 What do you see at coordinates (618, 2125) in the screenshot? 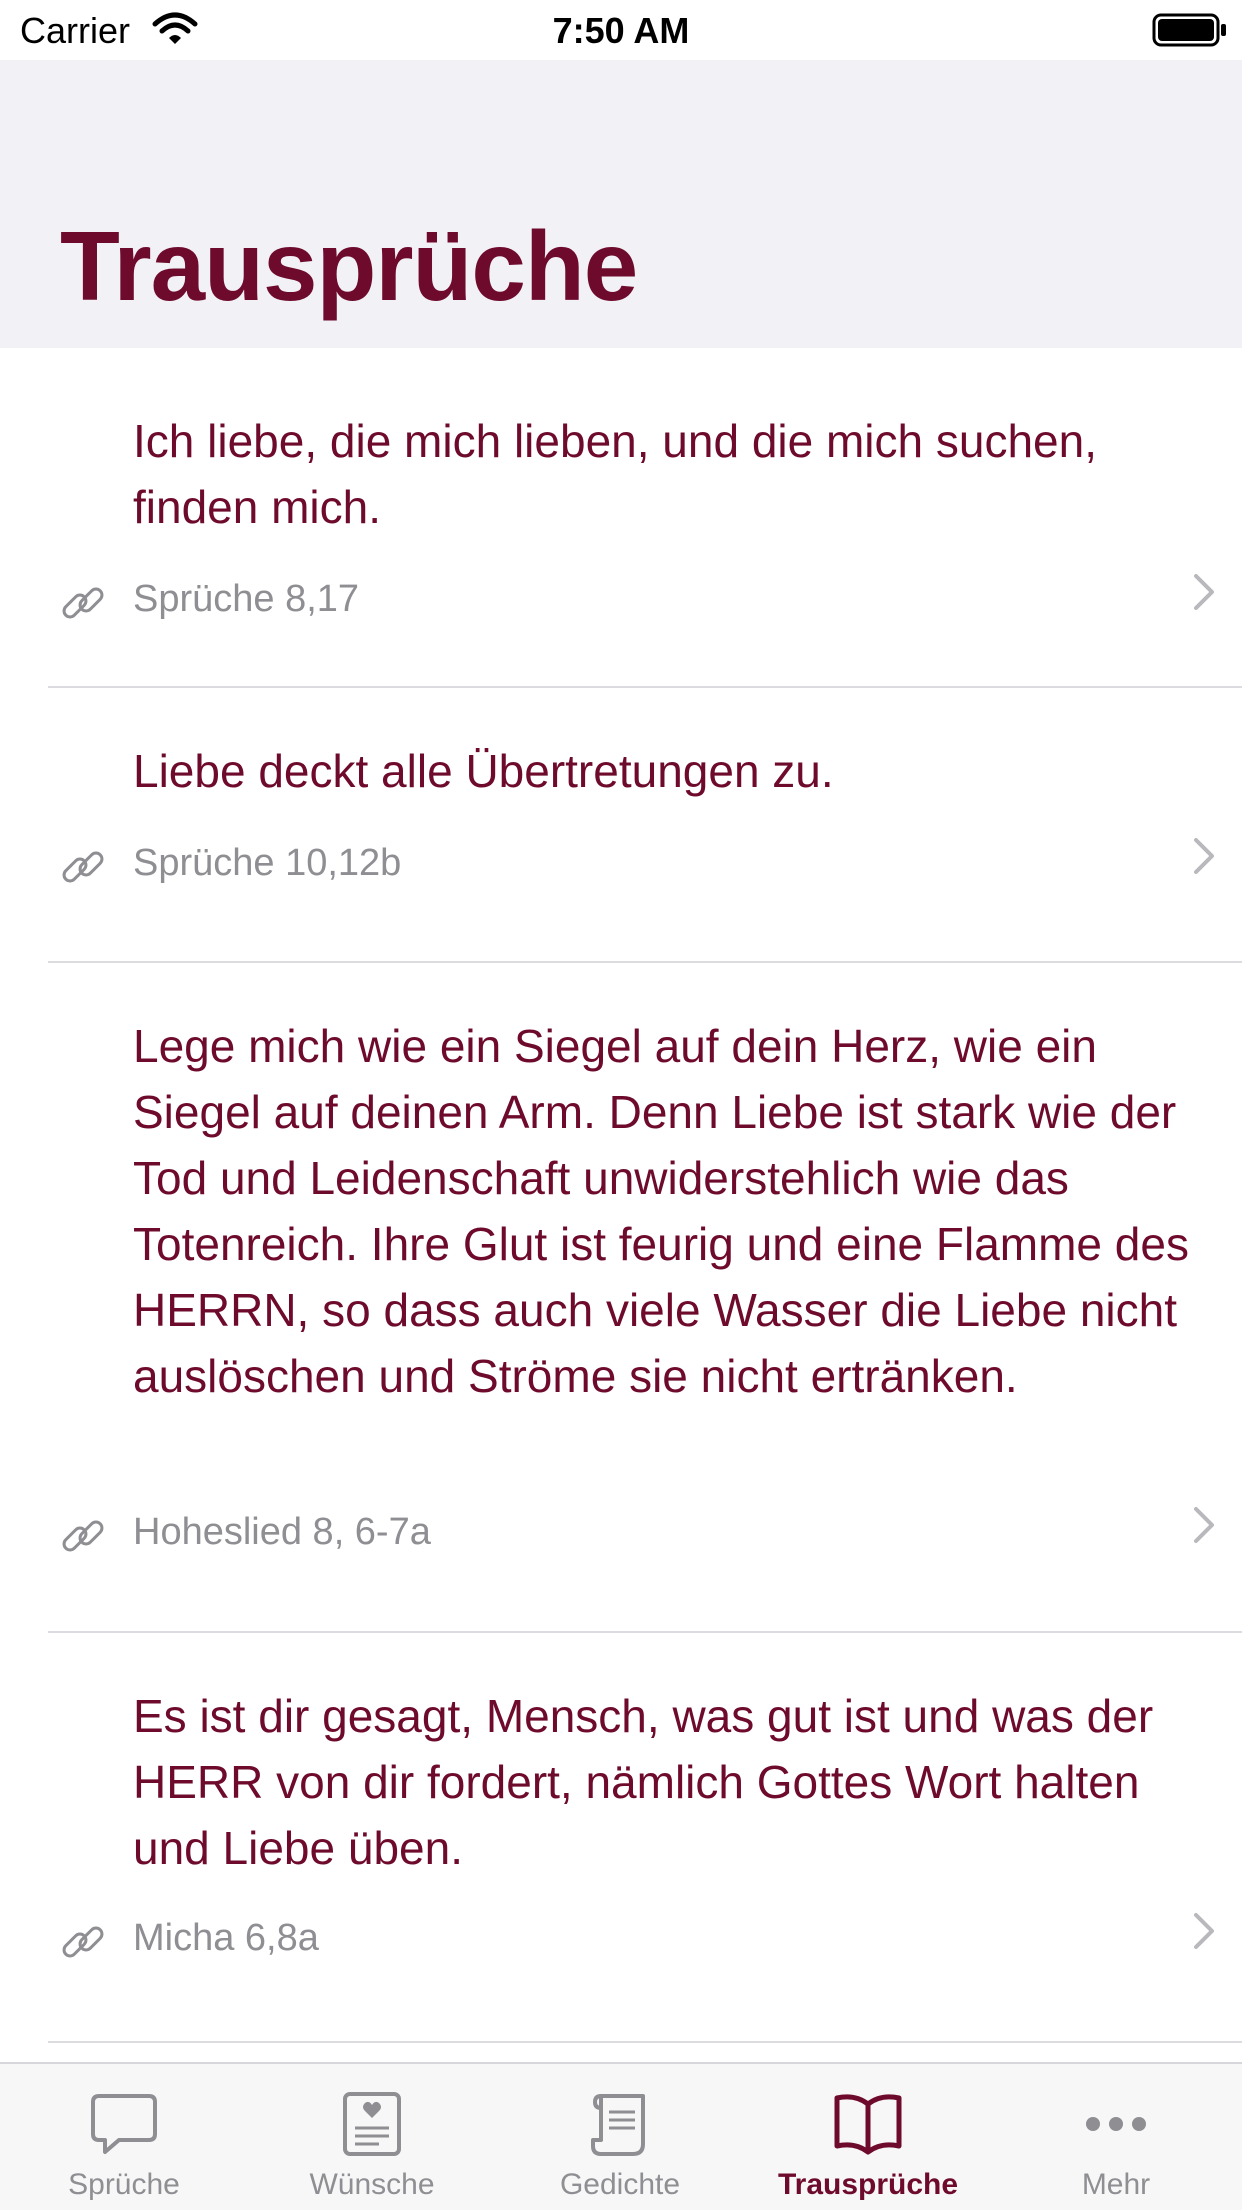
I see `scroll-icon` at bounding box center [618, 2125].